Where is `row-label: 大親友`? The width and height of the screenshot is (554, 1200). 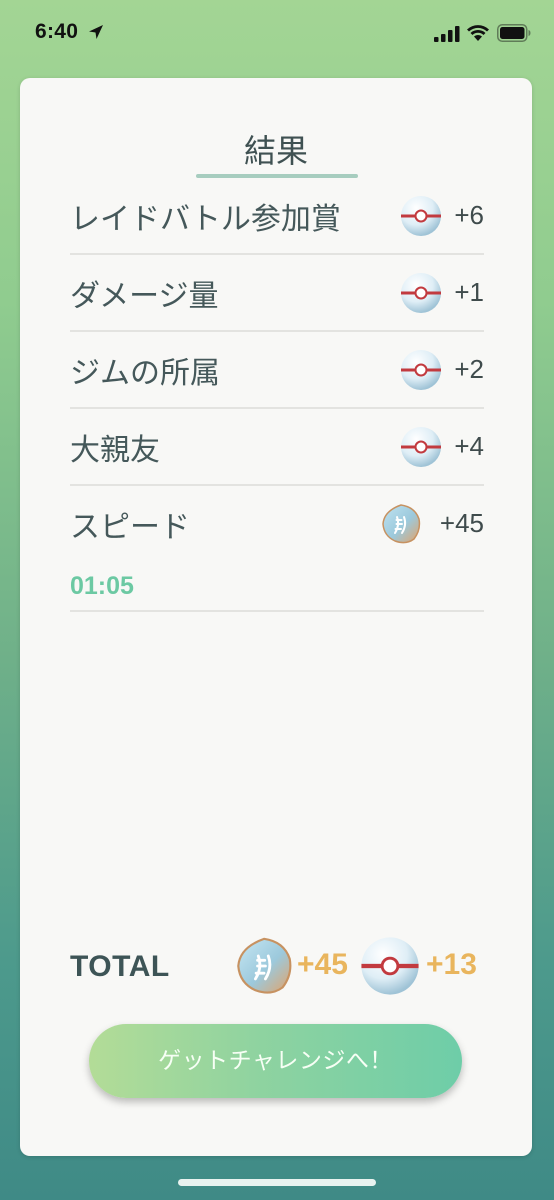 row-label: 大親友 is located at coordinates (115, 450).